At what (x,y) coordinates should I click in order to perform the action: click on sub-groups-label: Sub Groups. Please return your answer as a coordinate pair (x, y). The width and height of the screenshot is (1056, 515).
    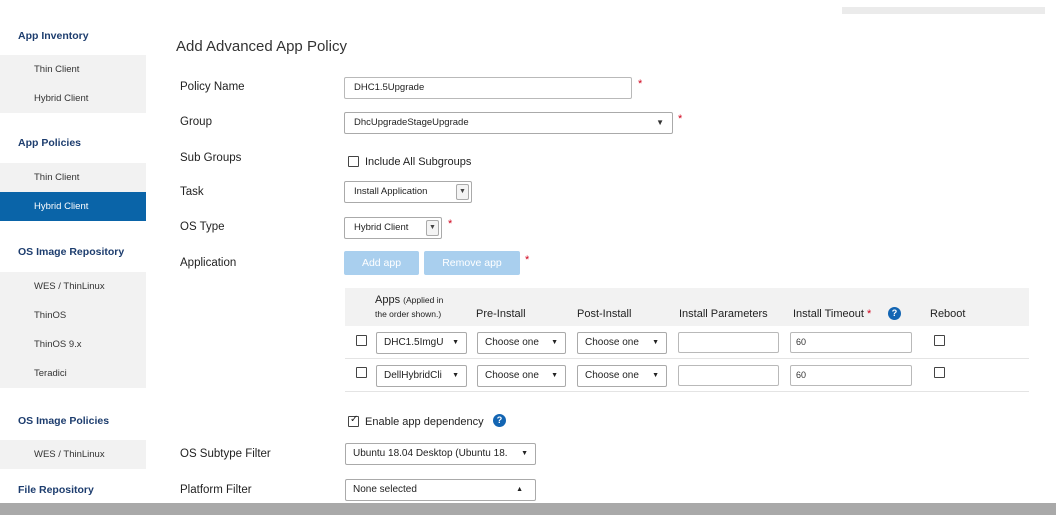
    Looking at the image, I should click on (211, 158).